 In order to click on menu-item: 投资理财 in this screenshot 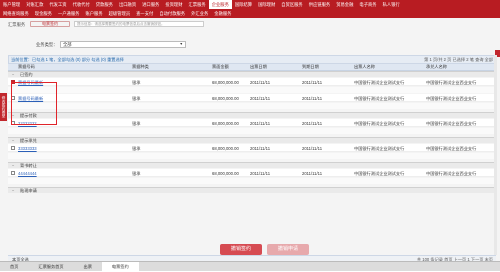, I will do `click(173, 4)`.